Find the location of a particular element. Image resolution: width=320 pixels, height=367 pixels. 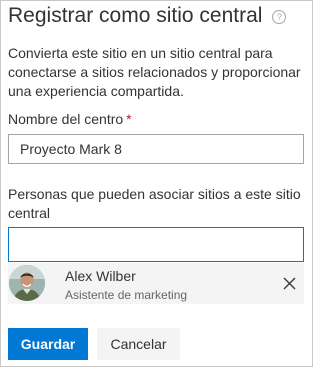

selected-person-card: Alex Wilber Asistente de marketing is located at coordinates (156, 283).